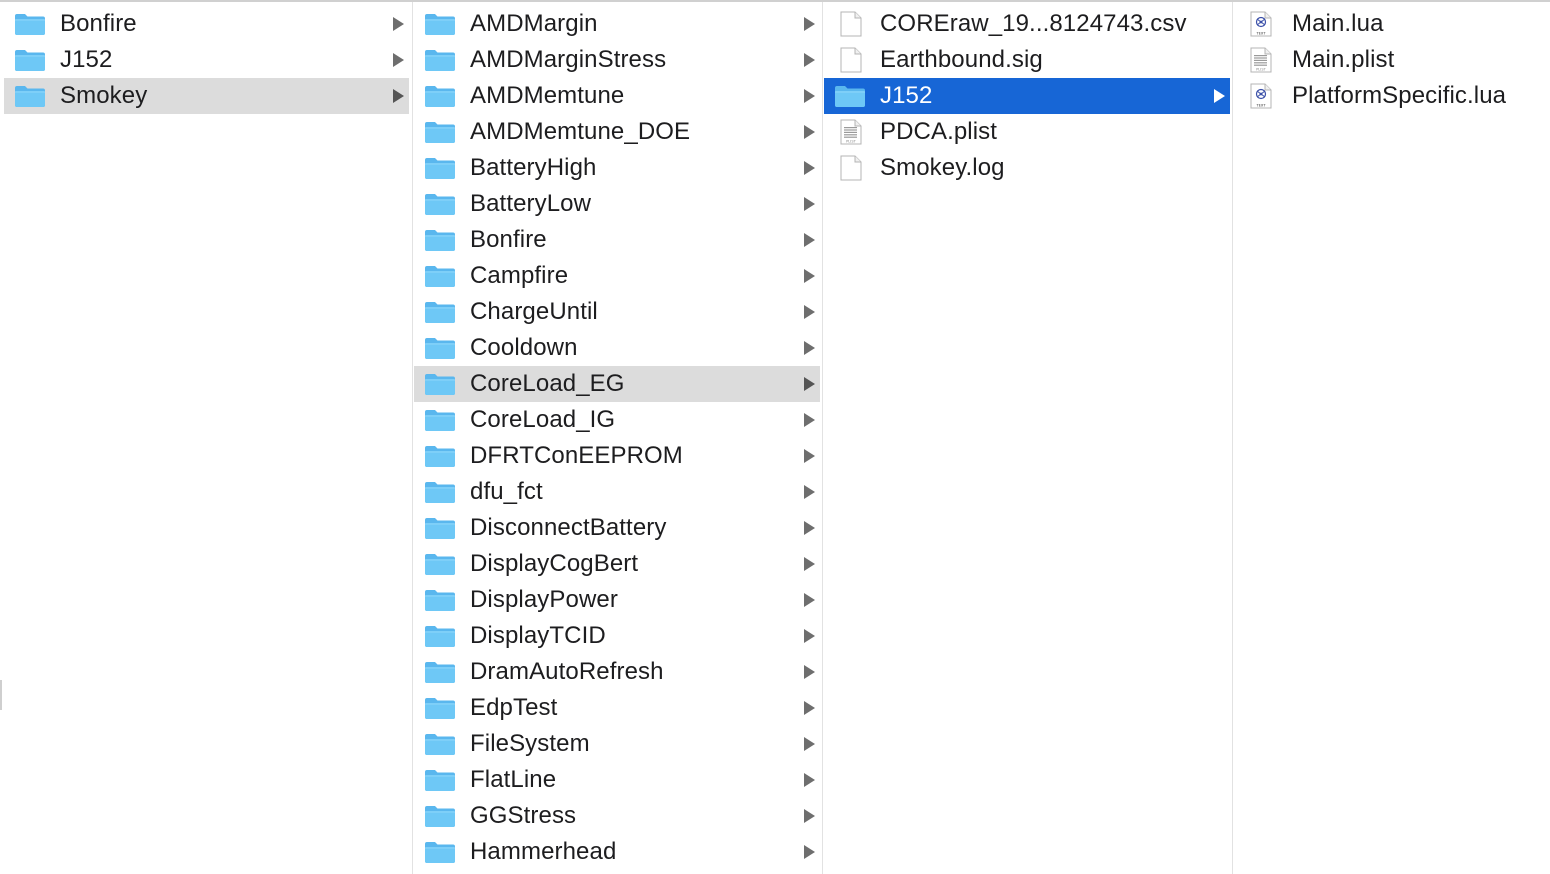 This screenshot has height=874, width=1550. What do you see at coordinates (617, 744) in the screenshot?
I see `folder-row-filesystem: FileSystem` at bounding box center [617, 744].